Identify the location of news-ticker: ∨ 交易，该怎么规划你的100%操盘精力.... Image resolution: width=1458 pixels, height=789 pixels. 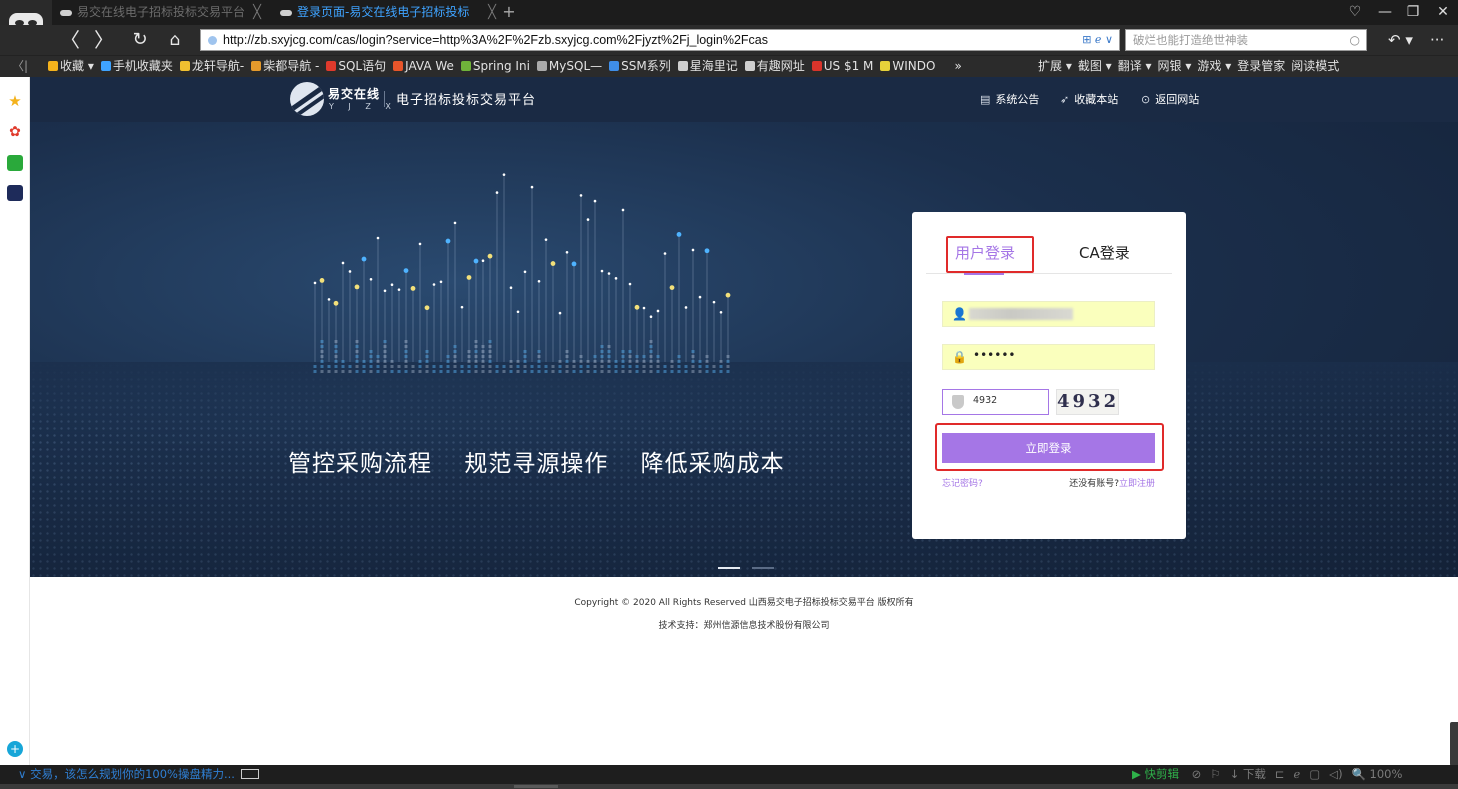
(138, 774).